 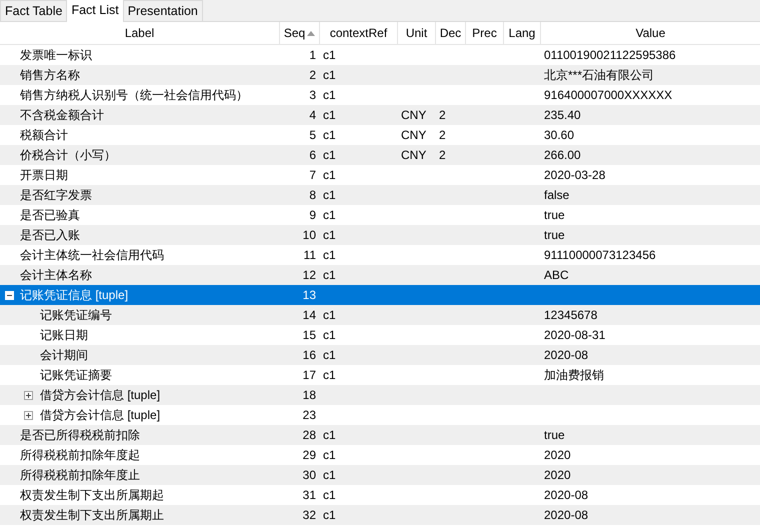 What do you see at coordinates (309, 395) in the screenshot?
I see `seq-number: 18` at bounding box center [309, 395].